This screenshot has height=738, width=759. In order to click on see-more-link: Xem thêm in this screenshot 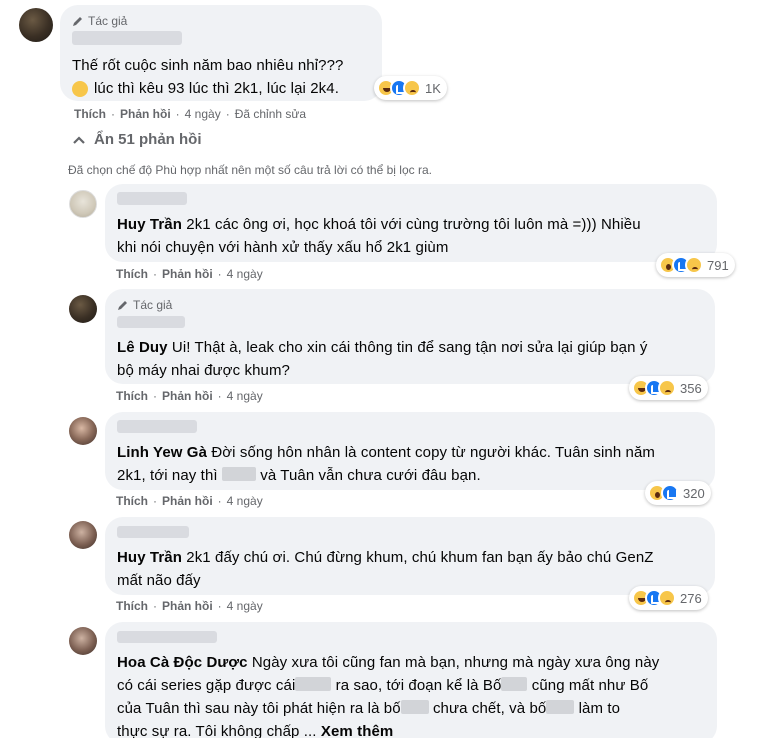, I will do `click(357, 730)`.